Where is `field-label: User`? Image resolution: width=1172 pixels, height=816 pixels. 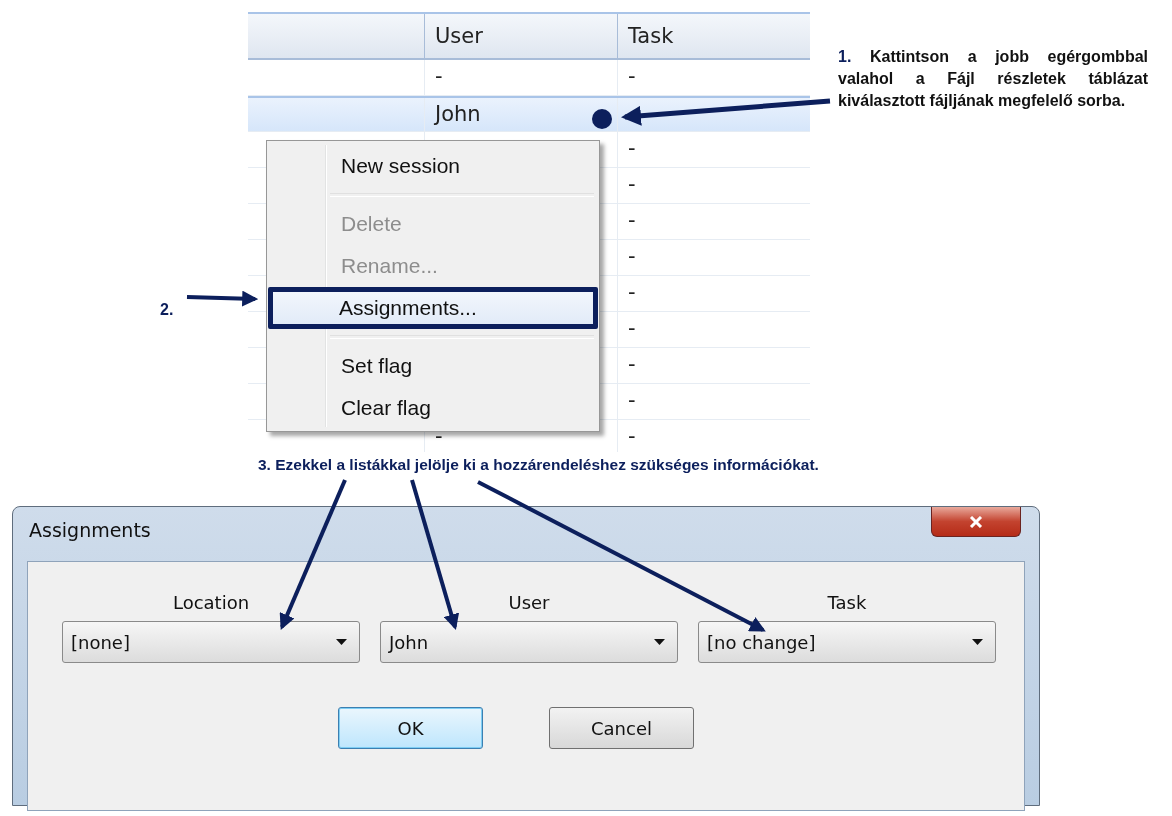
field-label: User is located at coordinates (529, 602).